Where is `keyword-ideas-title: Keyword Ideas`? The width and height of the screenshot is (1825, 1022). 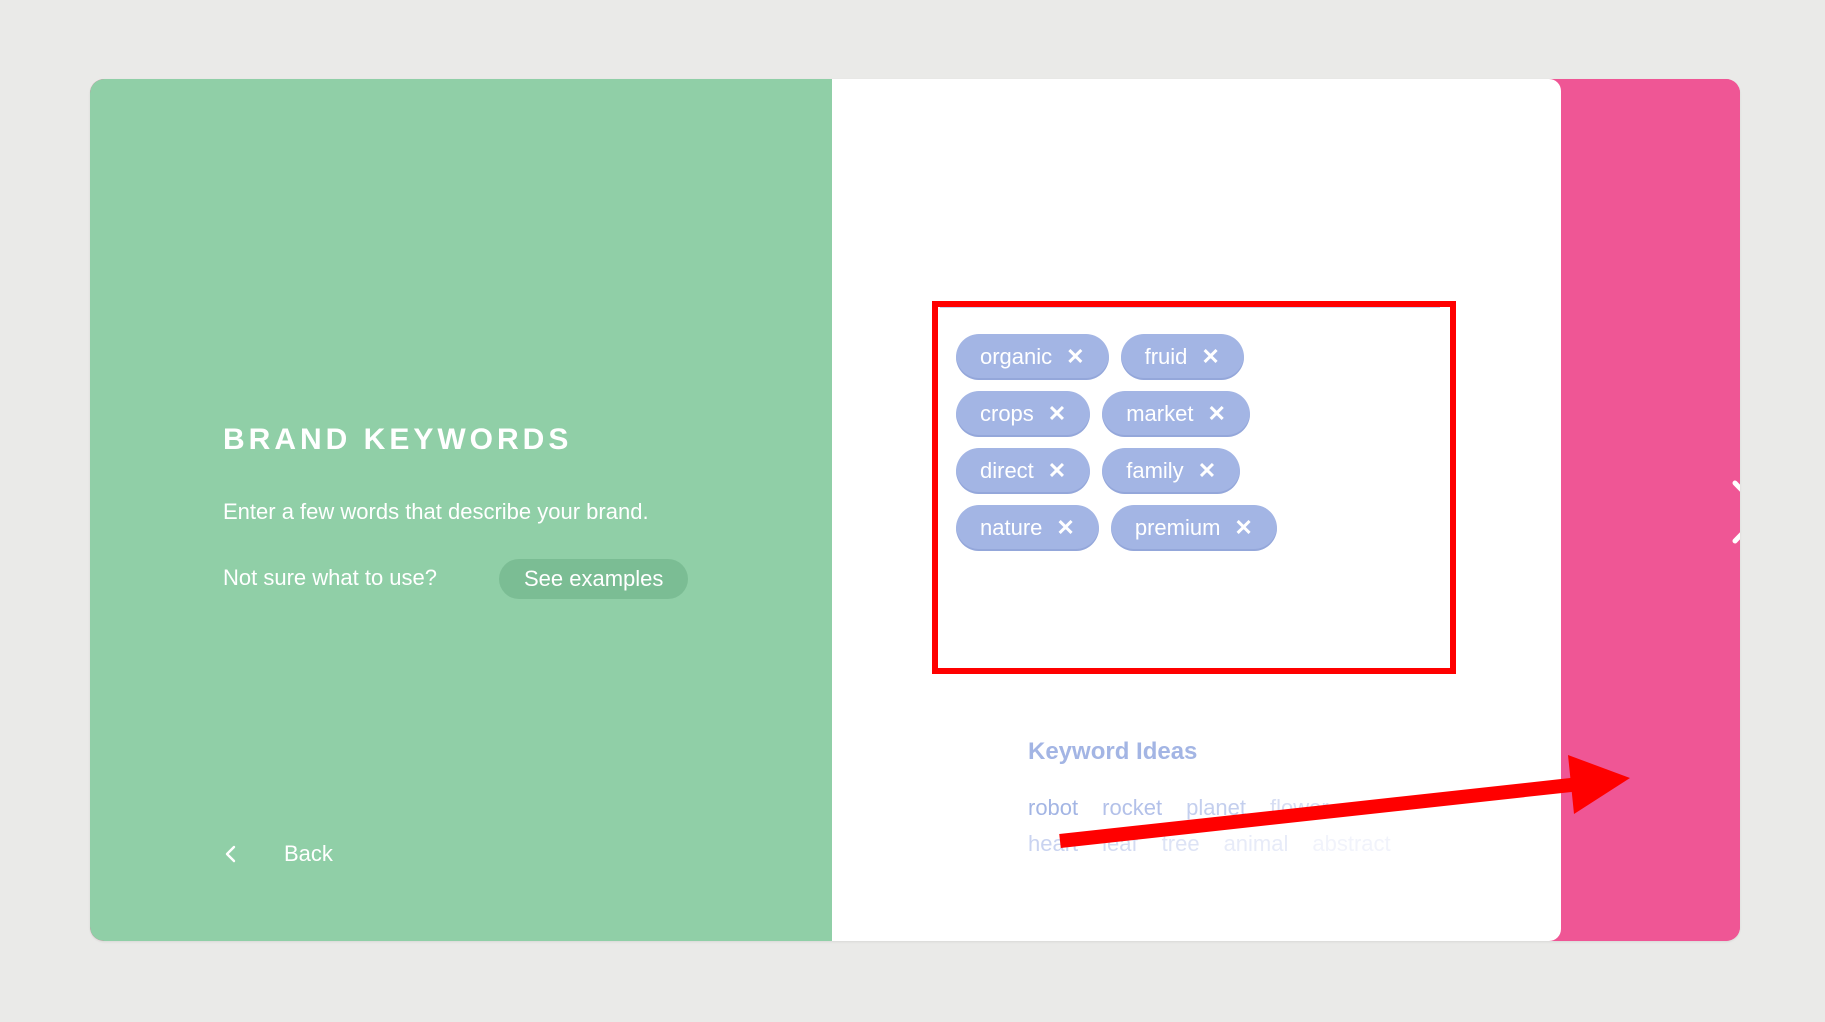 keyword-ideas-title: Keyword Ideas is located at coordinates (1113, 751).